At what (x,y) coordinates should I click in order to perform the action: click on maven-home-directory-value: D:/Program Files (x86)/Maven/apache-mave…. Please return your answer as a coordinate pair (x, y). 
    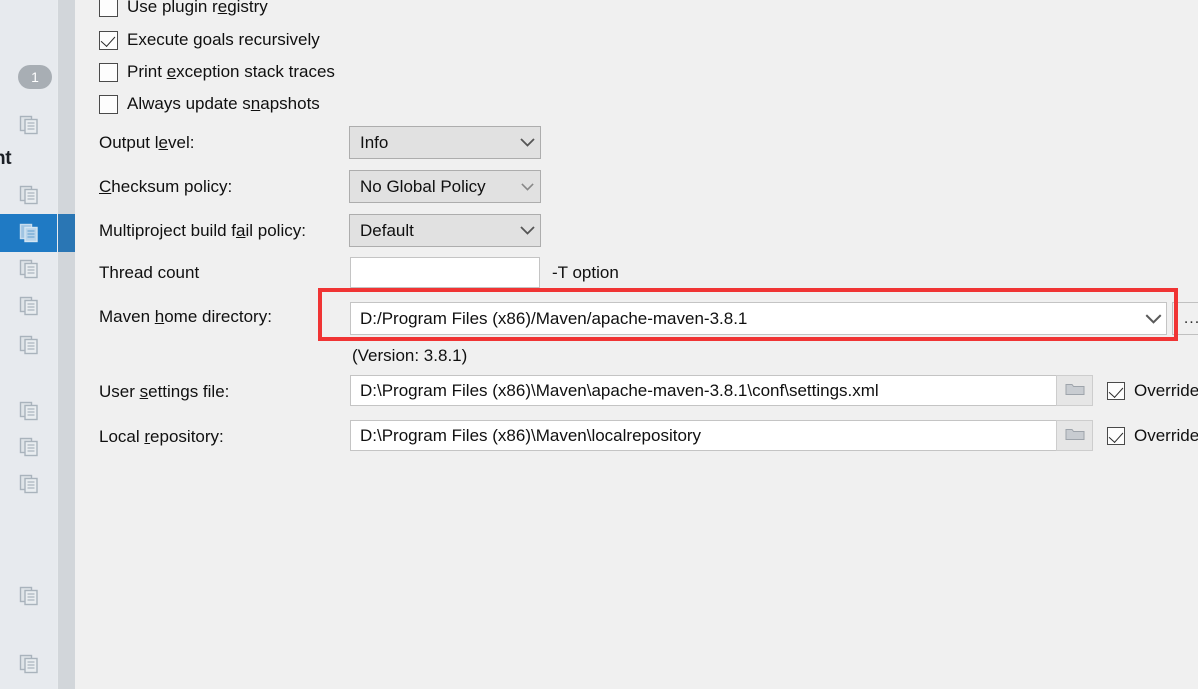
    Looking at the image, I should click on (554, 318).